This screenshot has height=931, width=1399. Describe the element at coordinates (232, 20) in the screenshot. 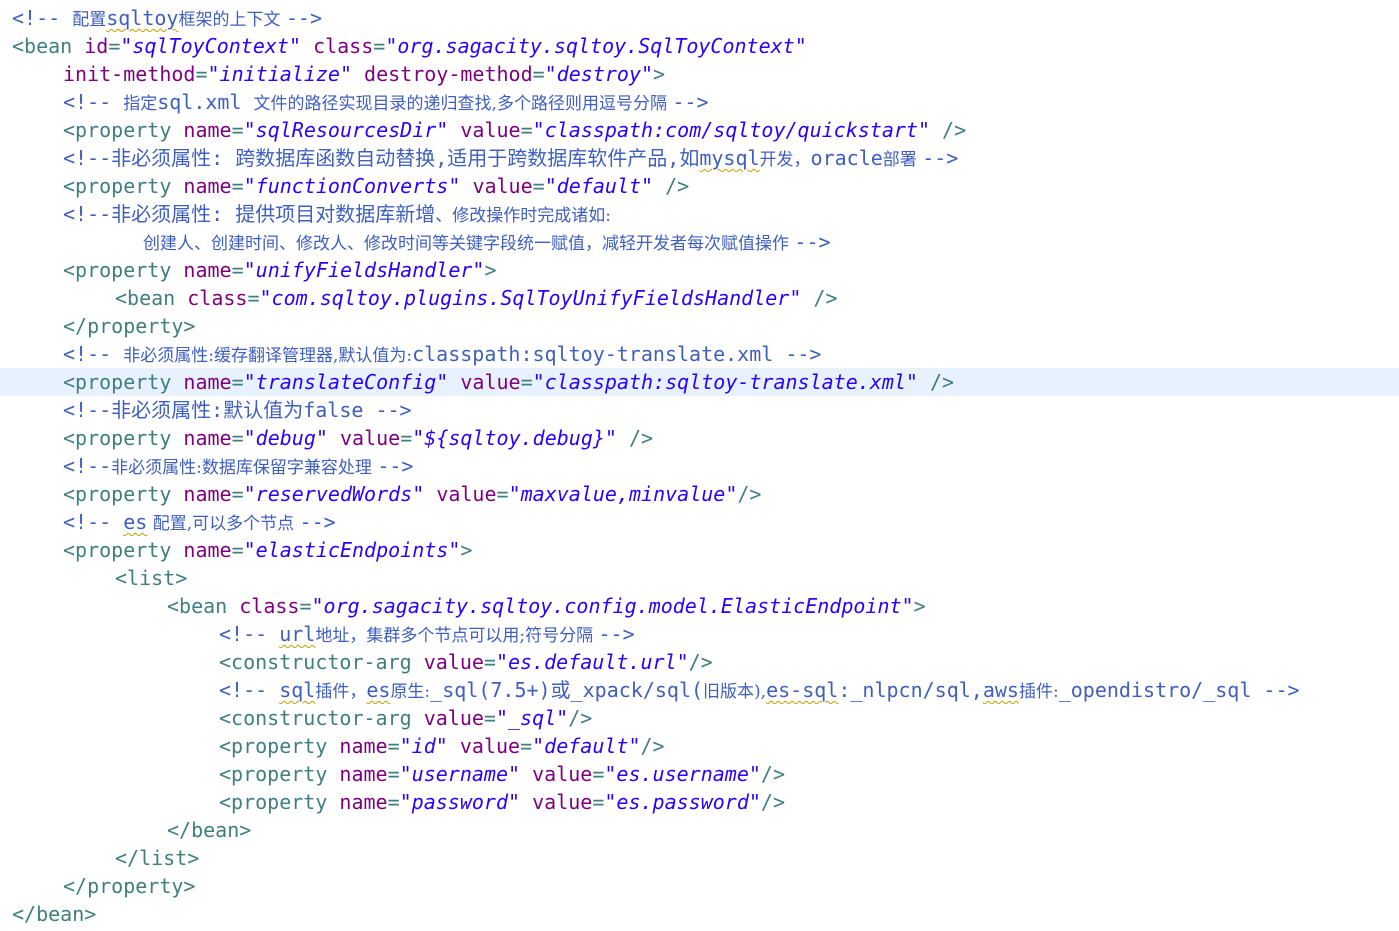

I see `code-token-comment-cjk: 框架的上下文` at that location.